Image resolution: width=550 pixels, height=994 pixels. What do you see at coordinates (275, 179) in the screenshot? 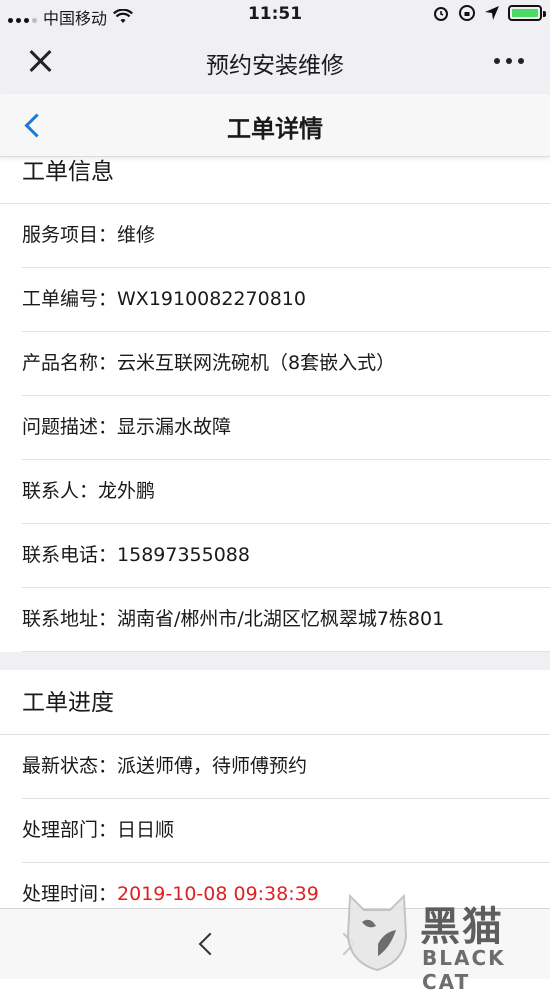
I see `section-title-info: 工单信息` at bounding box center [275, 179].